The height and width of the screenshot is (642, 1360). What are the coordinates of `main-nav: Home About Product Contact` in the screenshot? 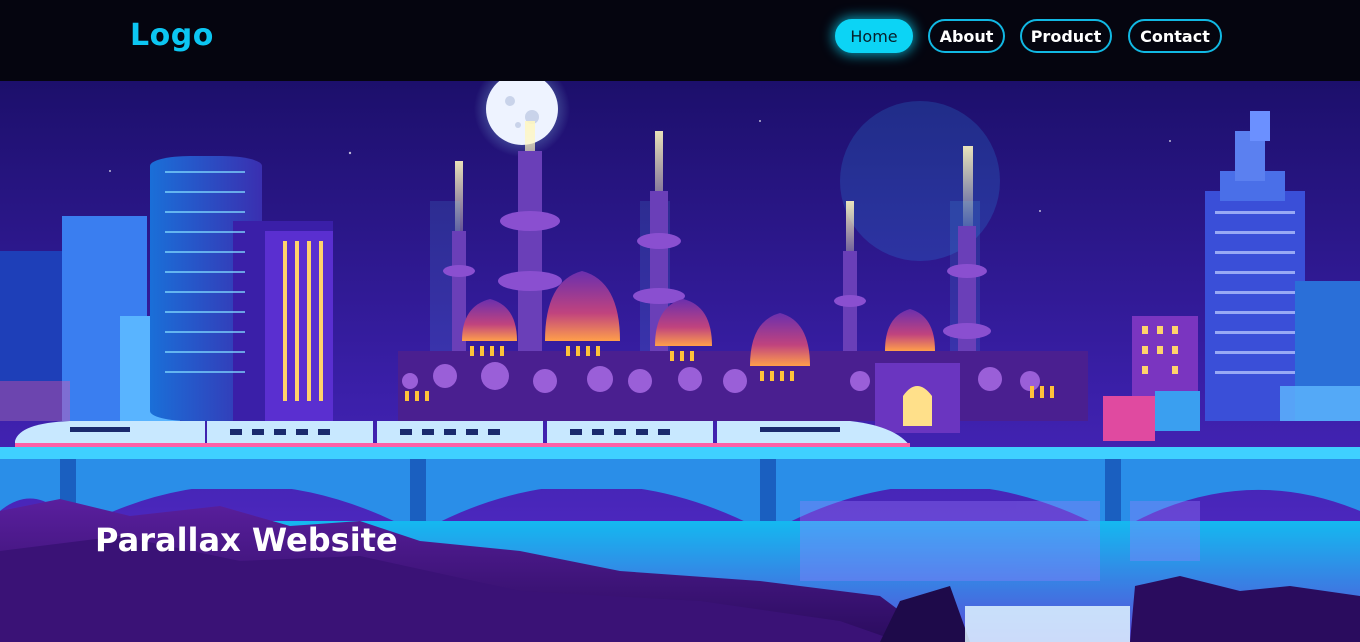 It's located at (680, 38).